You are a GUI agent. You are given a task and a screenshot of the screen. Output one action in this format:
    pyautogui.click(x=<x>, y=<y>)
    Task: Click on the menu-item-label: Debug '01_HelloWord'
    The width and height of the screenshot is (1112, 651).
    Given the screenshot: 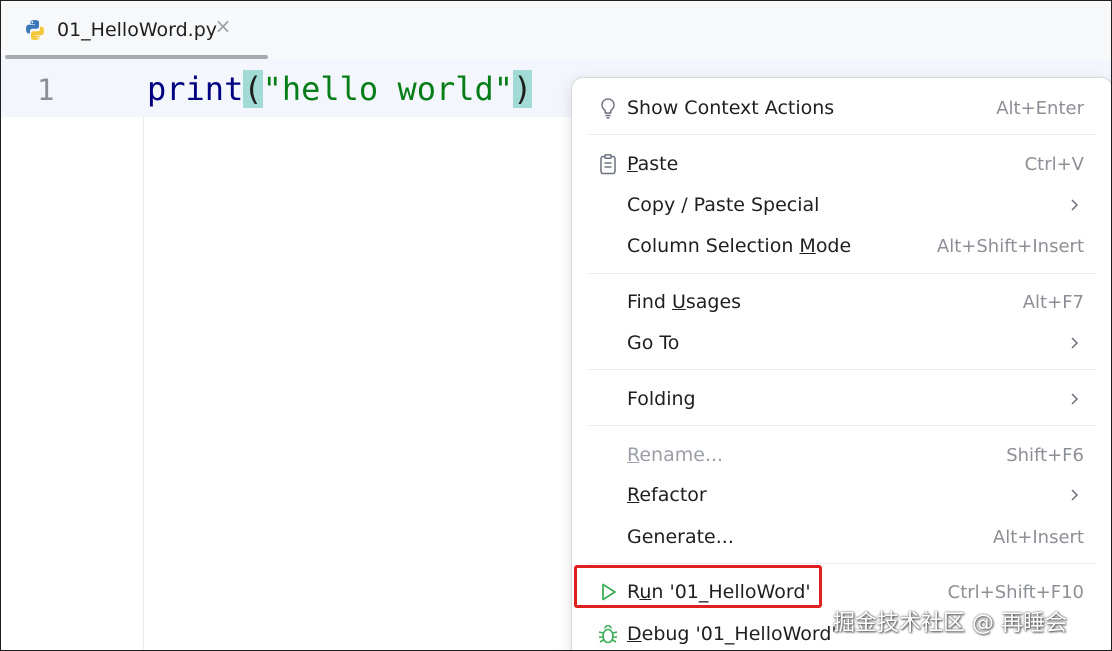 What is the action you would take?
    pyautogui.click(x=732, y=634)
    